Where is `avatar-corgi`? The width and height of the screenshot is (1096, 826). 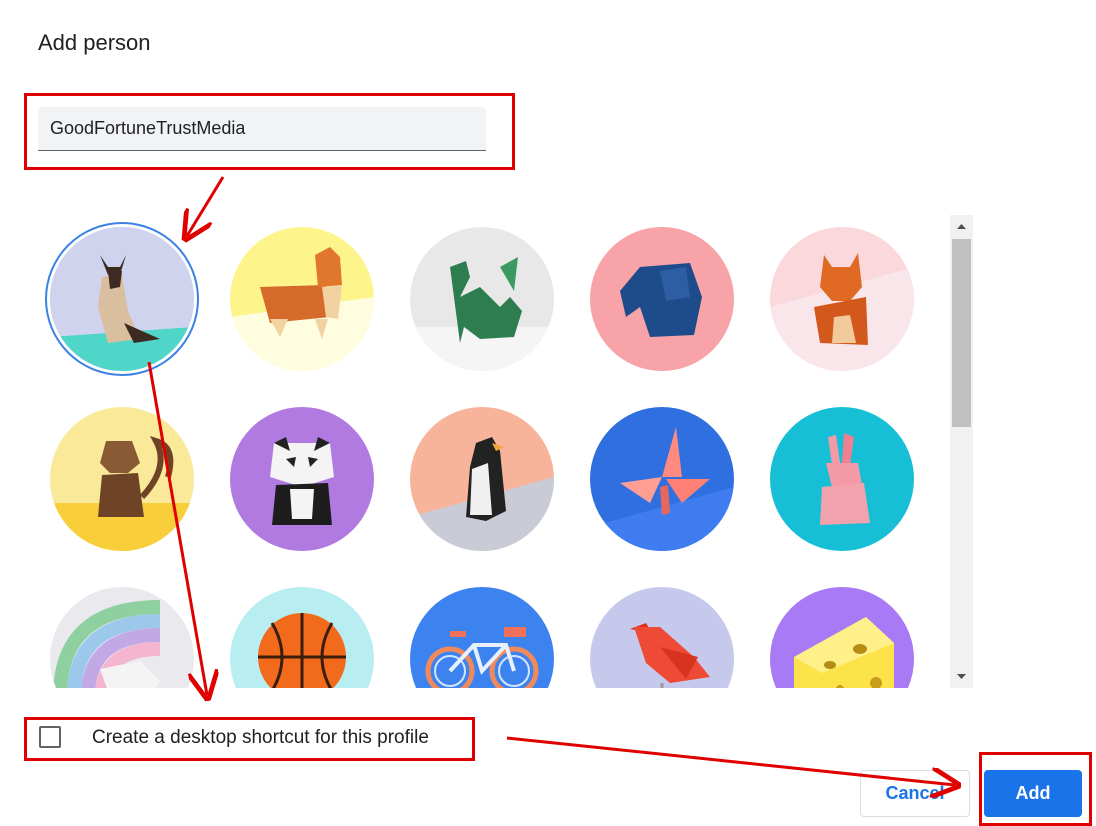 avatar-corgi is located at coordinates (302, 299).